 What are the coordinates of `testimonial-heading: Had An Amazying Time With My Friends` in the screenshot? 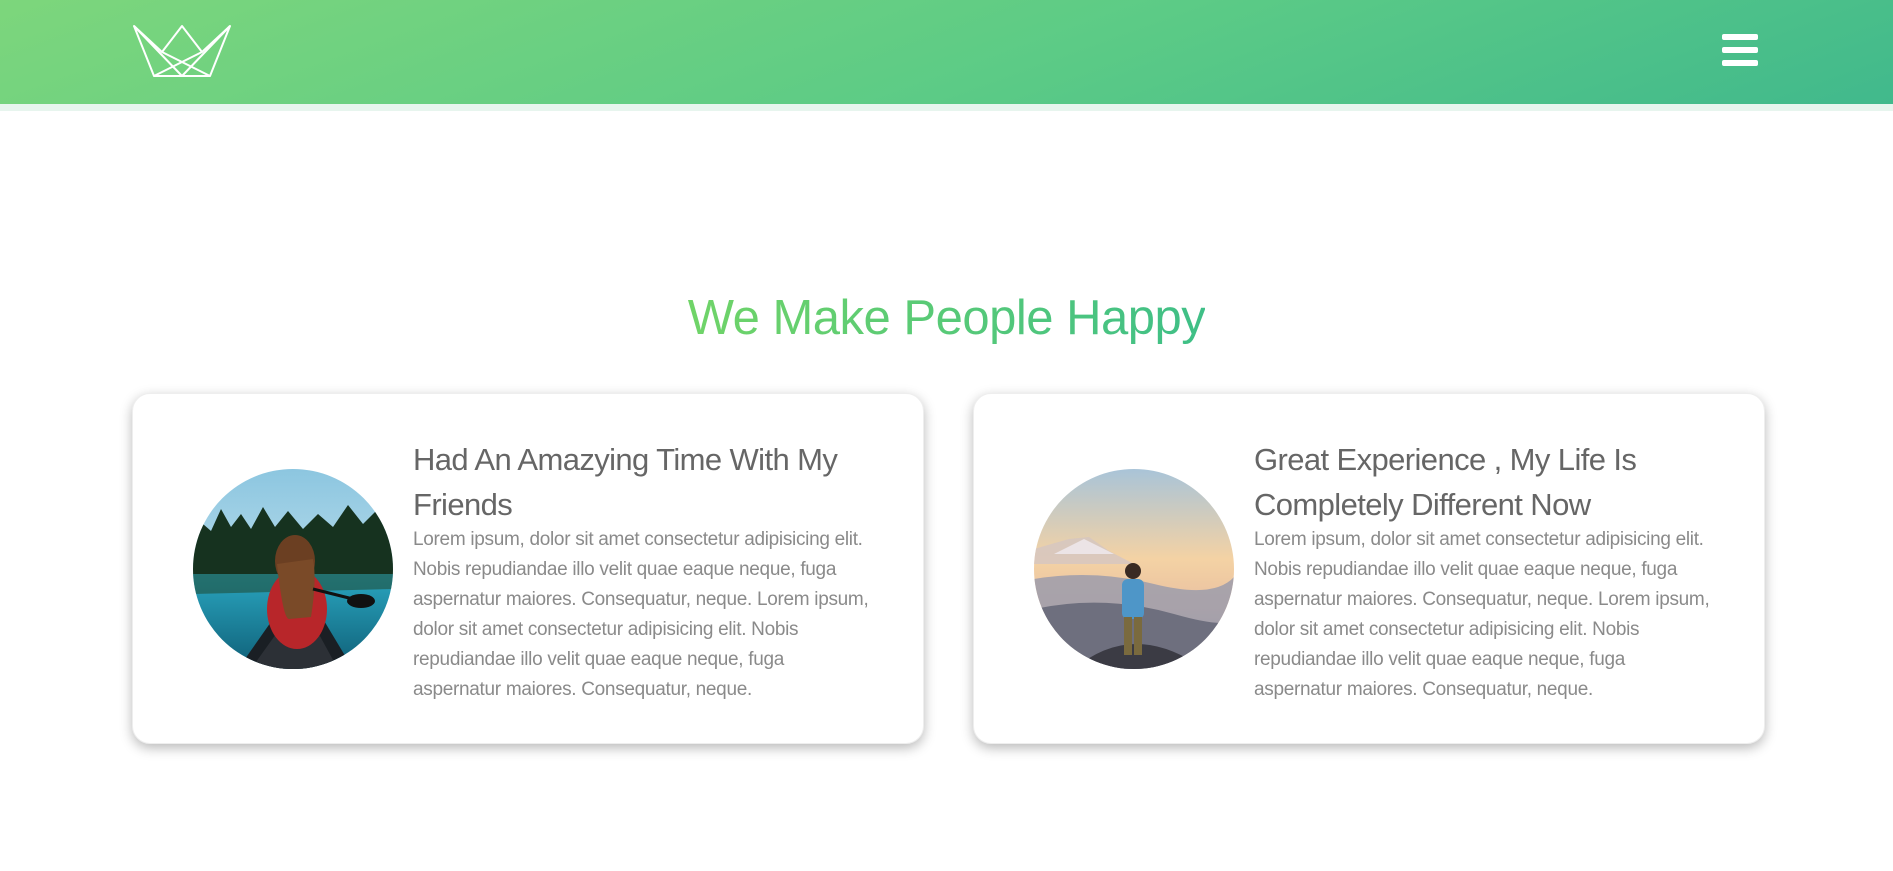 It's located at (625, 482).